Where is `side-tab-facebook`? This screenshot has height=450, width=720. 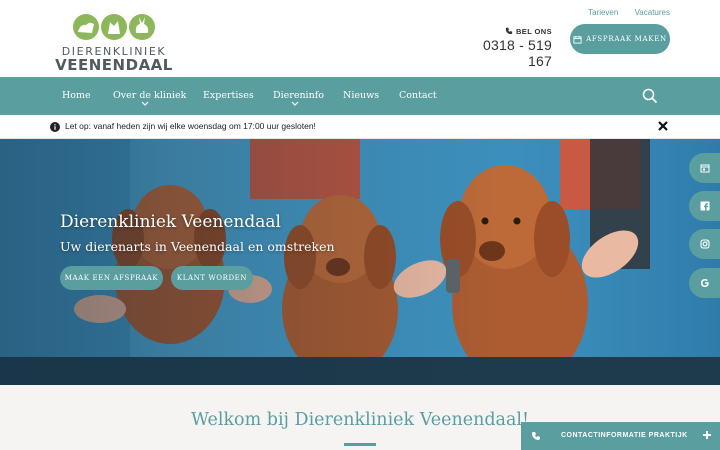 side-tab-facebook is located at coordinates (704, 206).